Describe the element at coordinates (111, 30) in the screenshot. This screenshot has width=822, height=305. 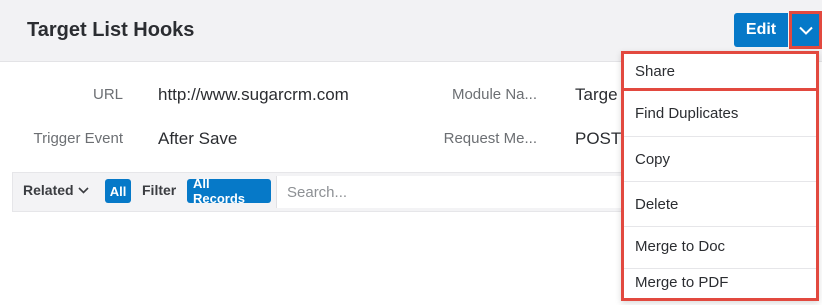
I see `page-title: Target List Hooks` at that location.